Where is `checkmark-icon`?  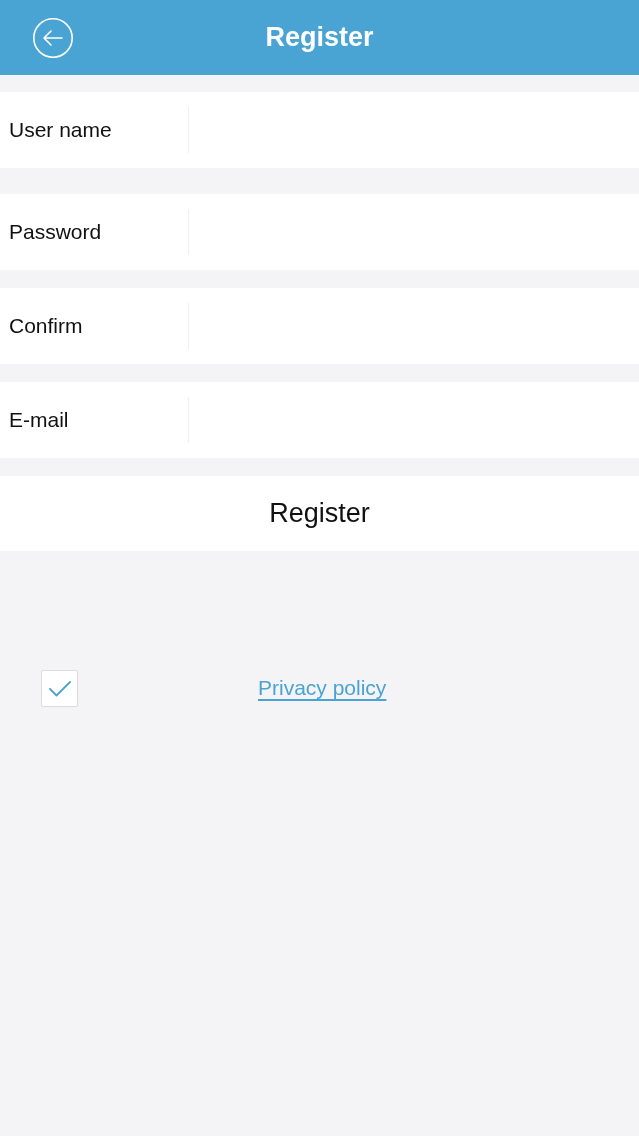
checkmark-icon is located at coordinates (59, 688).